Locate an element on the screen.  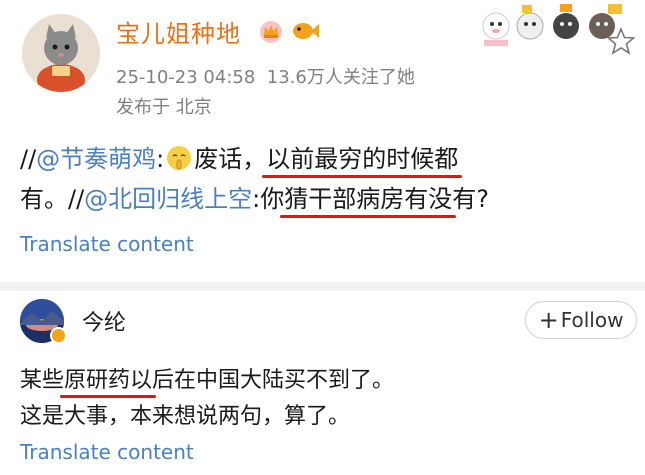
repost-prefix: // is located at coordinates (28, 159).